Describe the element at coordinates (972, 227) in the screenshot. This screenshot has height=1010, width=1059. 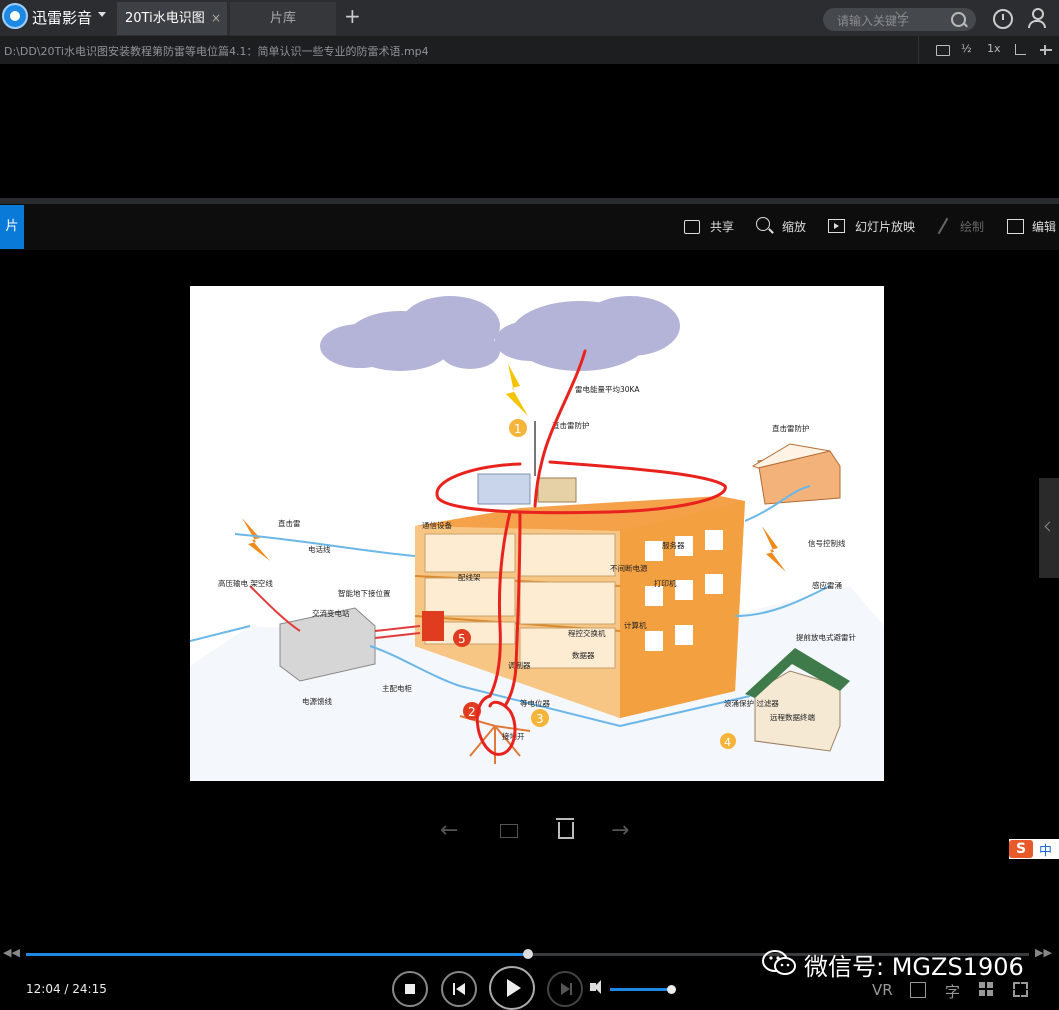
I see `draw-button: 绘制` at that location.